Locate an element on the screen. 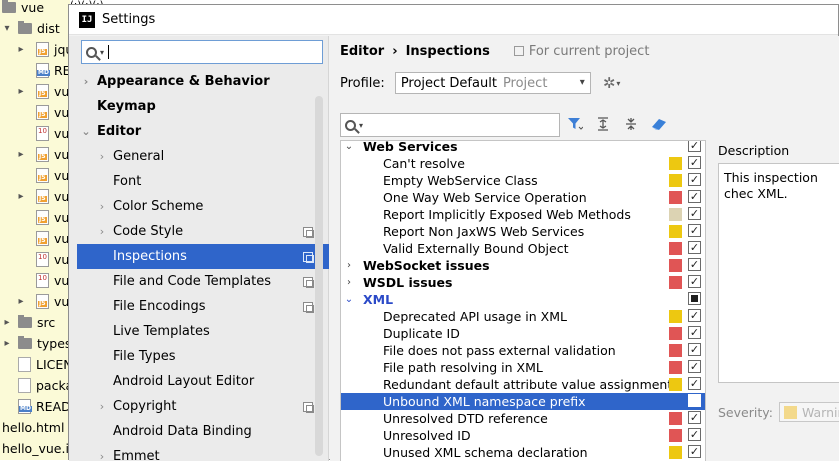 This screenshot has height=469, width=839. sidebar-scrollbar is located at coordinates (319, 276).